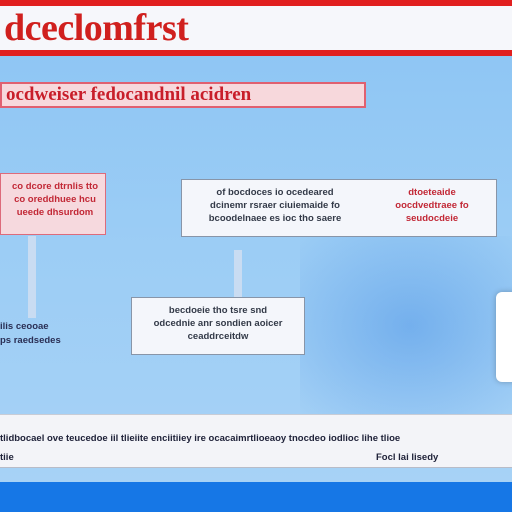 Image resolution: width=512 pixels, height=512 pixels. I want to click on bottom-bar, so click(256, 497).